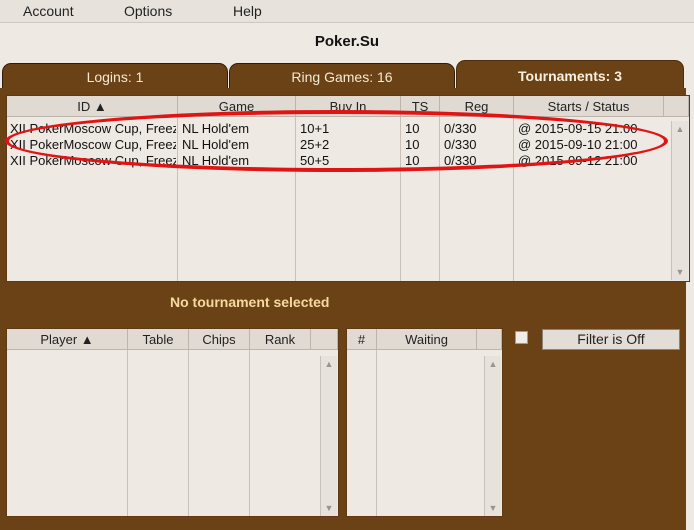 This screenshot has width=694, height=530. What do you see at coordinates (570, 75) in the screenshot?
I see `tab-tournaments: Tournaments: 3` at bounding box center [570, 75].